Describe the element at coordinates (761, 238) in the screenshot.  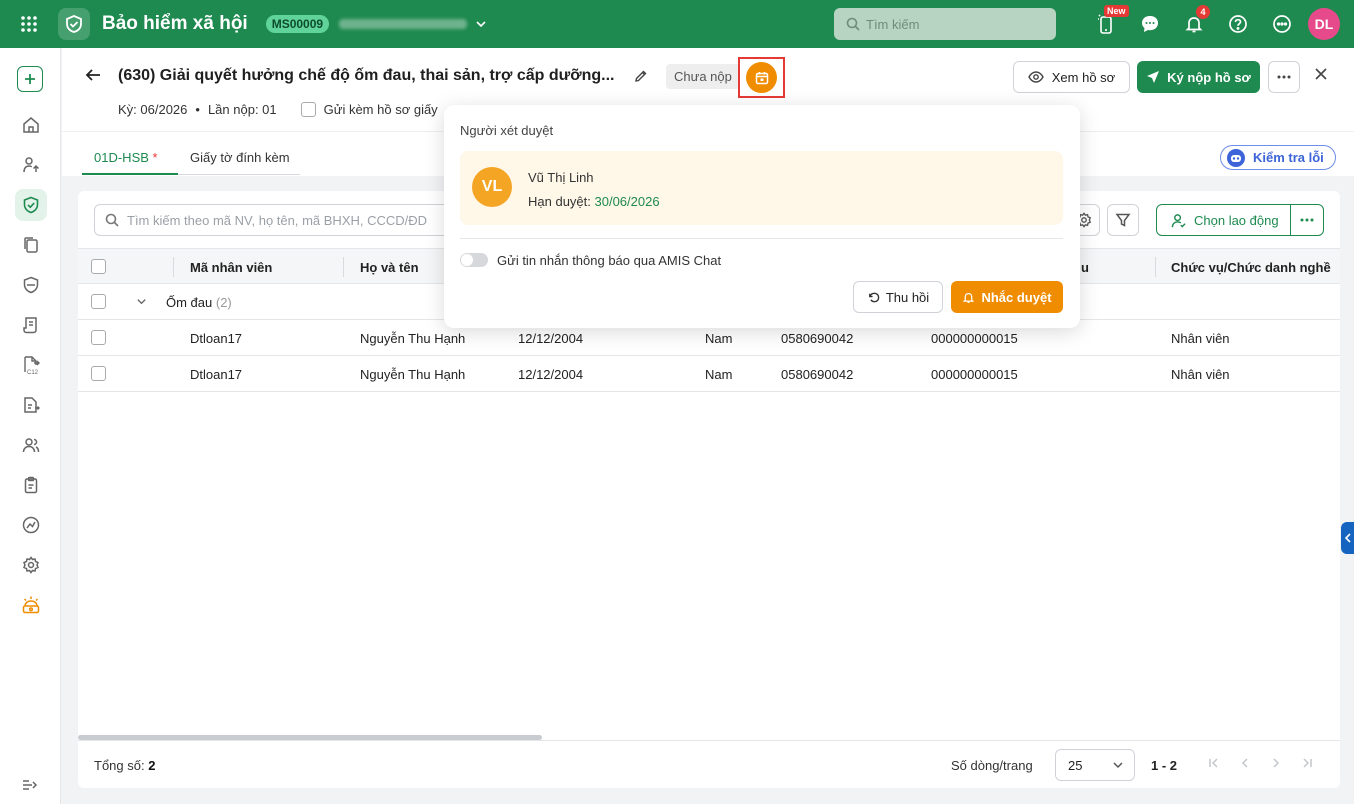
I see `divider` at that location.